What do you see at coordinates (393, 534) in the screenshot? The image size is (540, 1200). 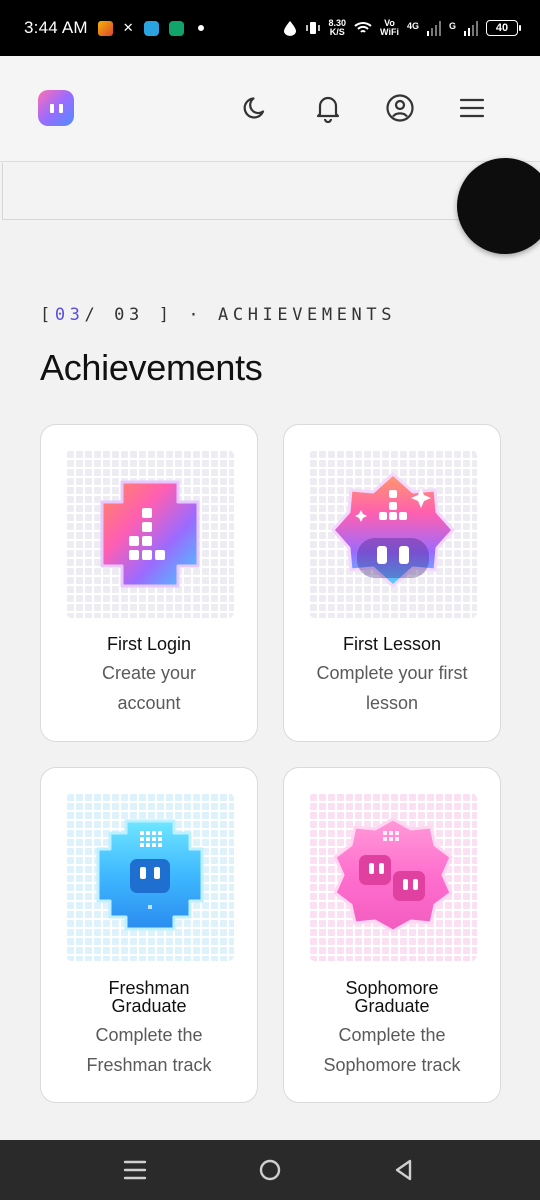 I see `sparkle-face-badge` at bounding box center [393, 534].